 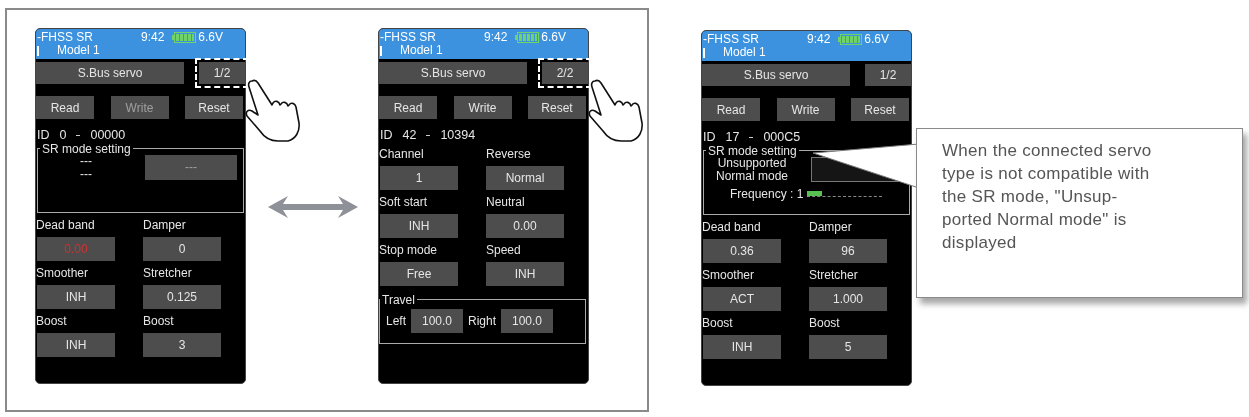 What do you see at coordinates (848, 250) in the screenshot?
I see `parameter-field: 96` at bounding box center [848, 250].